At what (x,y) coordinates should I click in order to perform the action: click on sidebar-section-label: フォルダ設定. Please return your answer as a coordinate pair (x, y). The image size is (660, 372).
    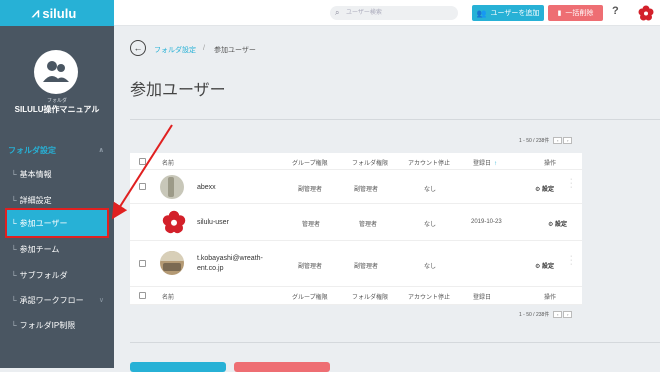
    Looking at the image, I should click on (32, 150).